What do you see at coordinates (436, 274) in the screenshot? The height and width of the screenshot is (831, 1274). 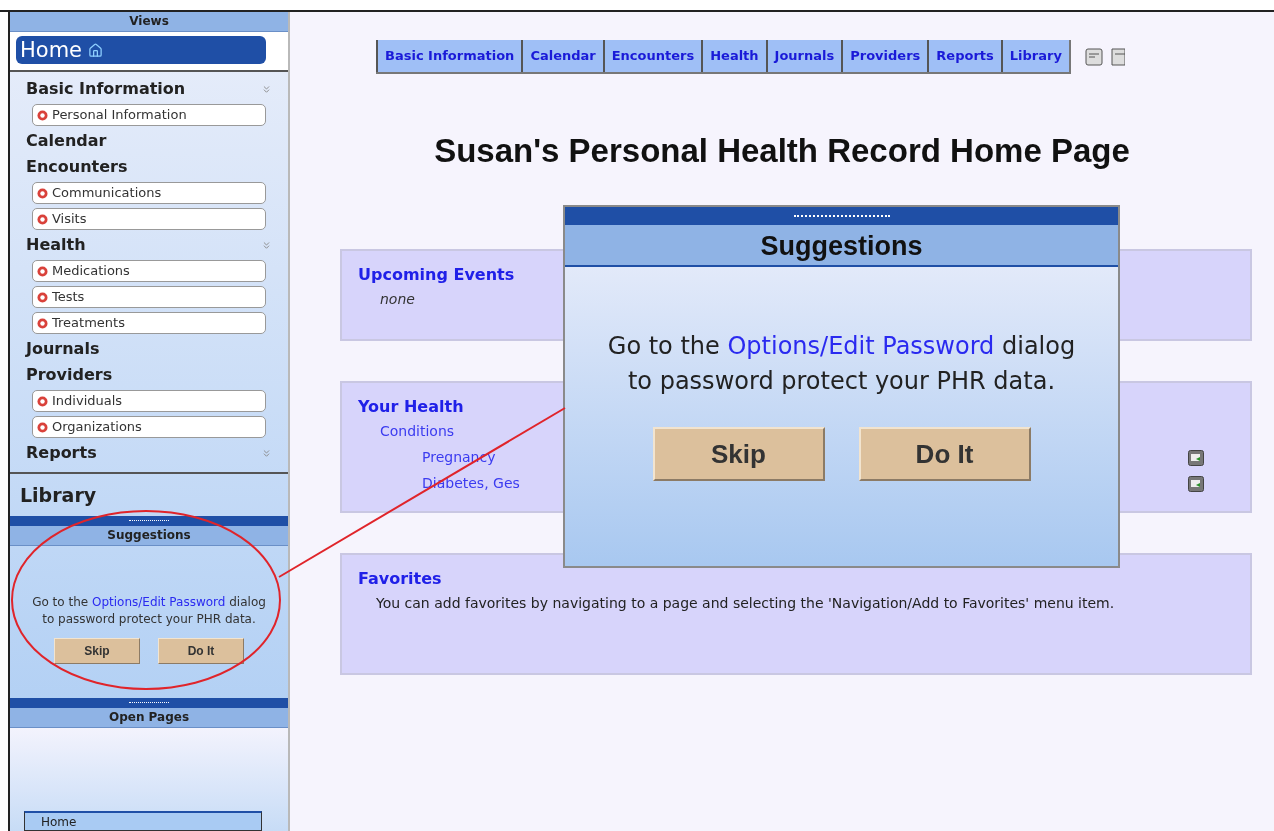 I see `card-title: Upcoming Events` at bounding box center [436, 274].